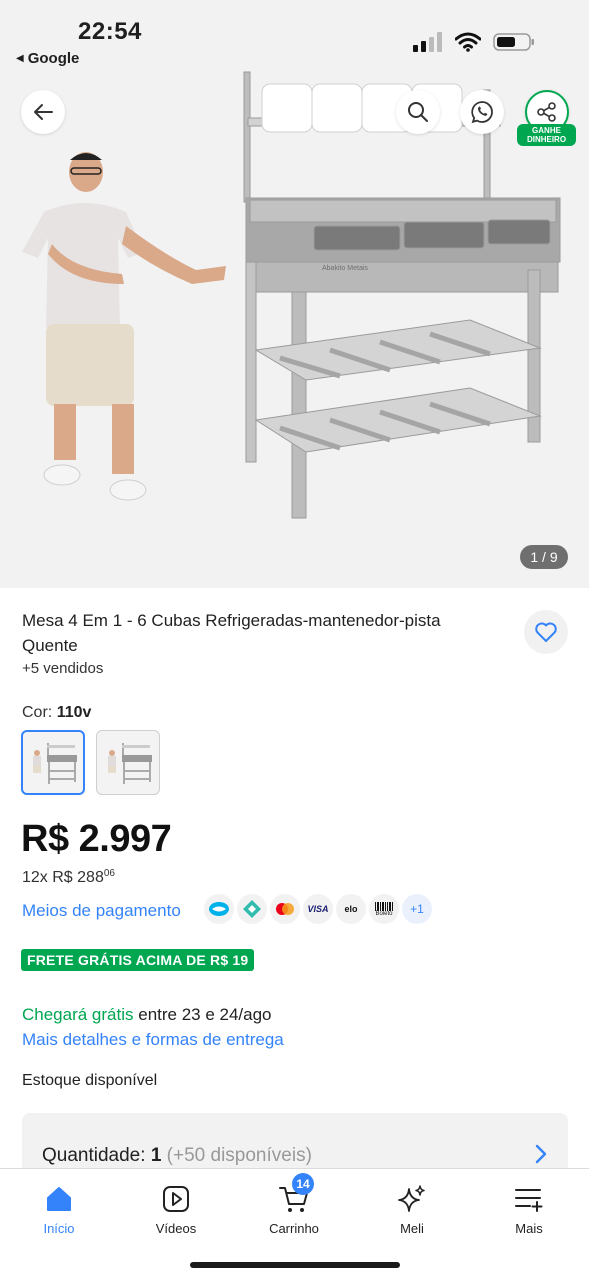  What do you see at coordinates (294, 1228) in the screenshot?
I see `nav-cart-label: Carrinho` at bounding box center [294, 1228].